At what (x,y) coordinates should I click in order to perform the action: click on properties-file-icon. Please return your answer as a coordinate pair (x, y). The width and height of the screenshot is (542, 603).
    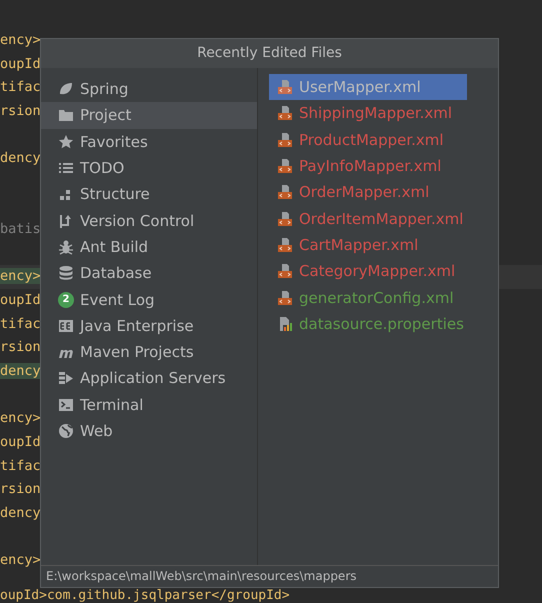
    Looking at the image, I should click on (285, 324).